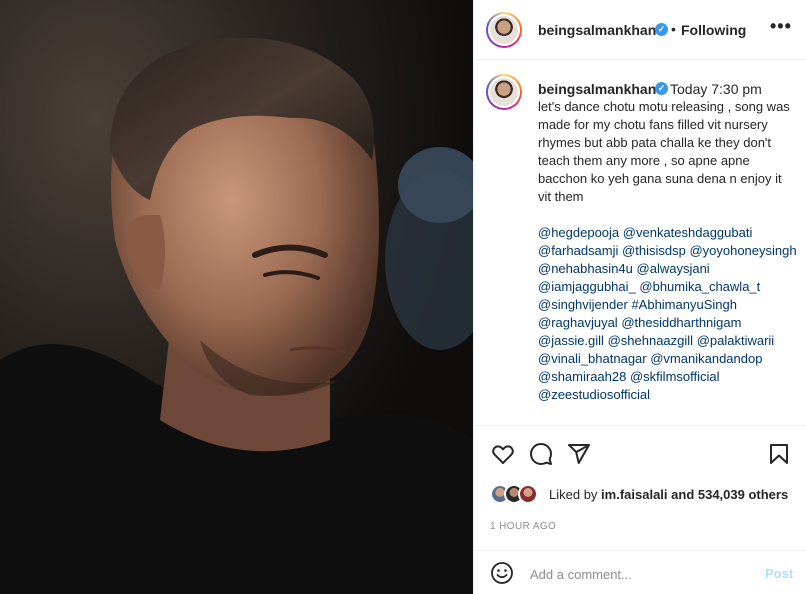  Describe the element at coordinates (504, 92) in the screenshot. I see `caption-avatar` at that location.